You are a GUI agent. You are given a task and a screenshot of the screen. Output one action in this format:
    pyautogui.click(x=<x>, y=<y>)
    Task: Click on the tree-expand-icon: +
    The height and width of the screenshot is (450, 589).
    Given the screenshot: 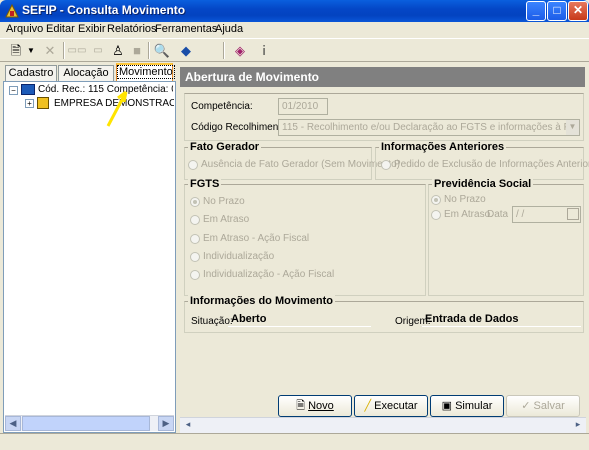 What is the action you would take?
    pyautogui.click(x=29, y=103)
    